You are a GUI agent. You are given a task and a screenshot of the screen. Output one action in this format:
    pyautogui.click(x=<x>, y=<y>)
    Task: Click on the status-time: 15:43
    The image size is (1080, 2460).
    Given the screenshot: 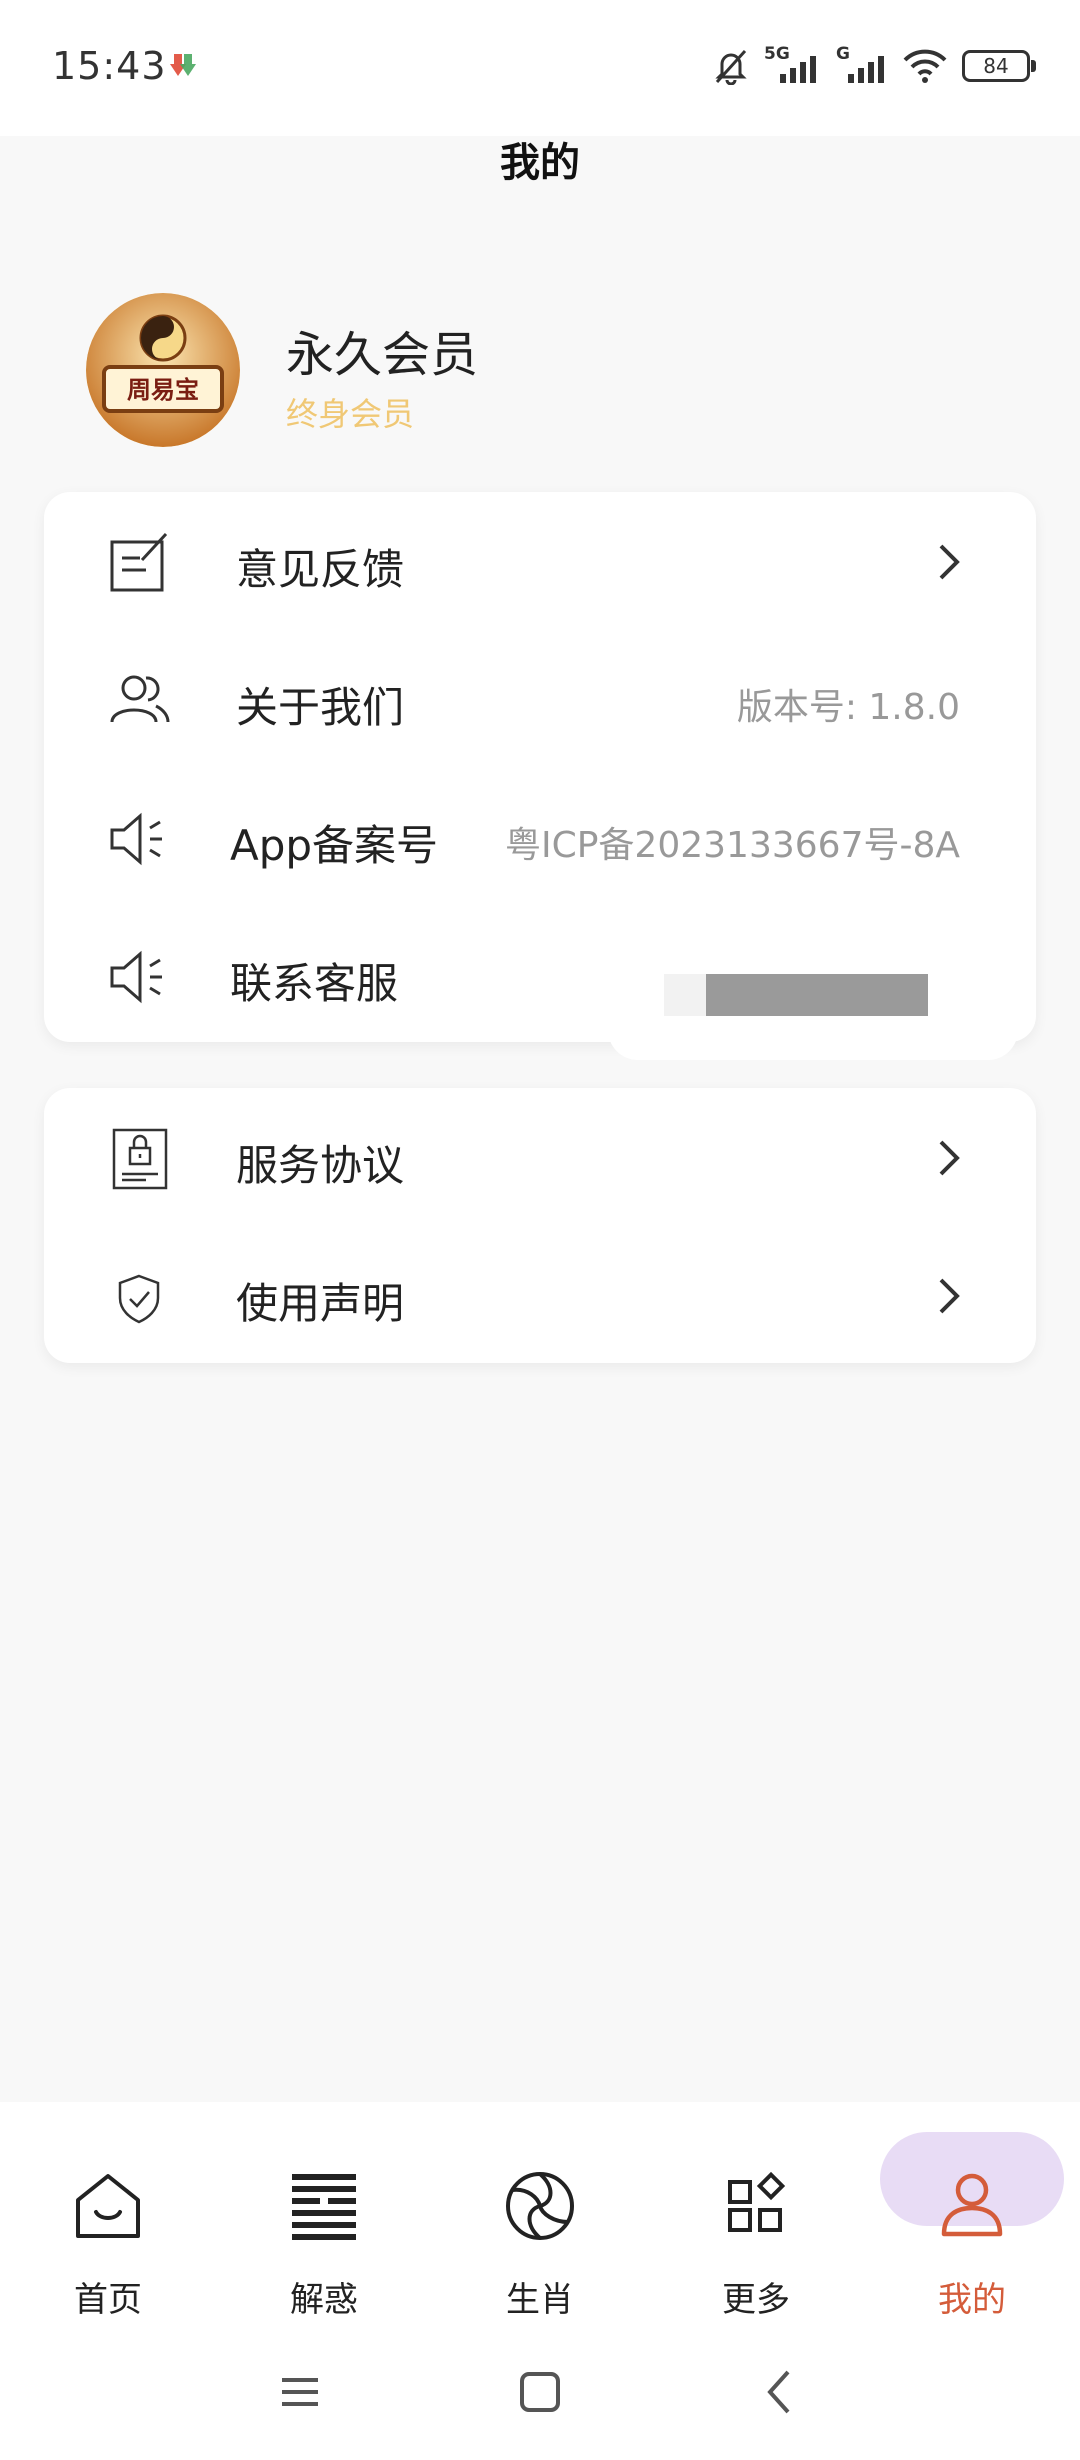 What is the action you would take?
    pyautogui.click(x=109, y=66)
    